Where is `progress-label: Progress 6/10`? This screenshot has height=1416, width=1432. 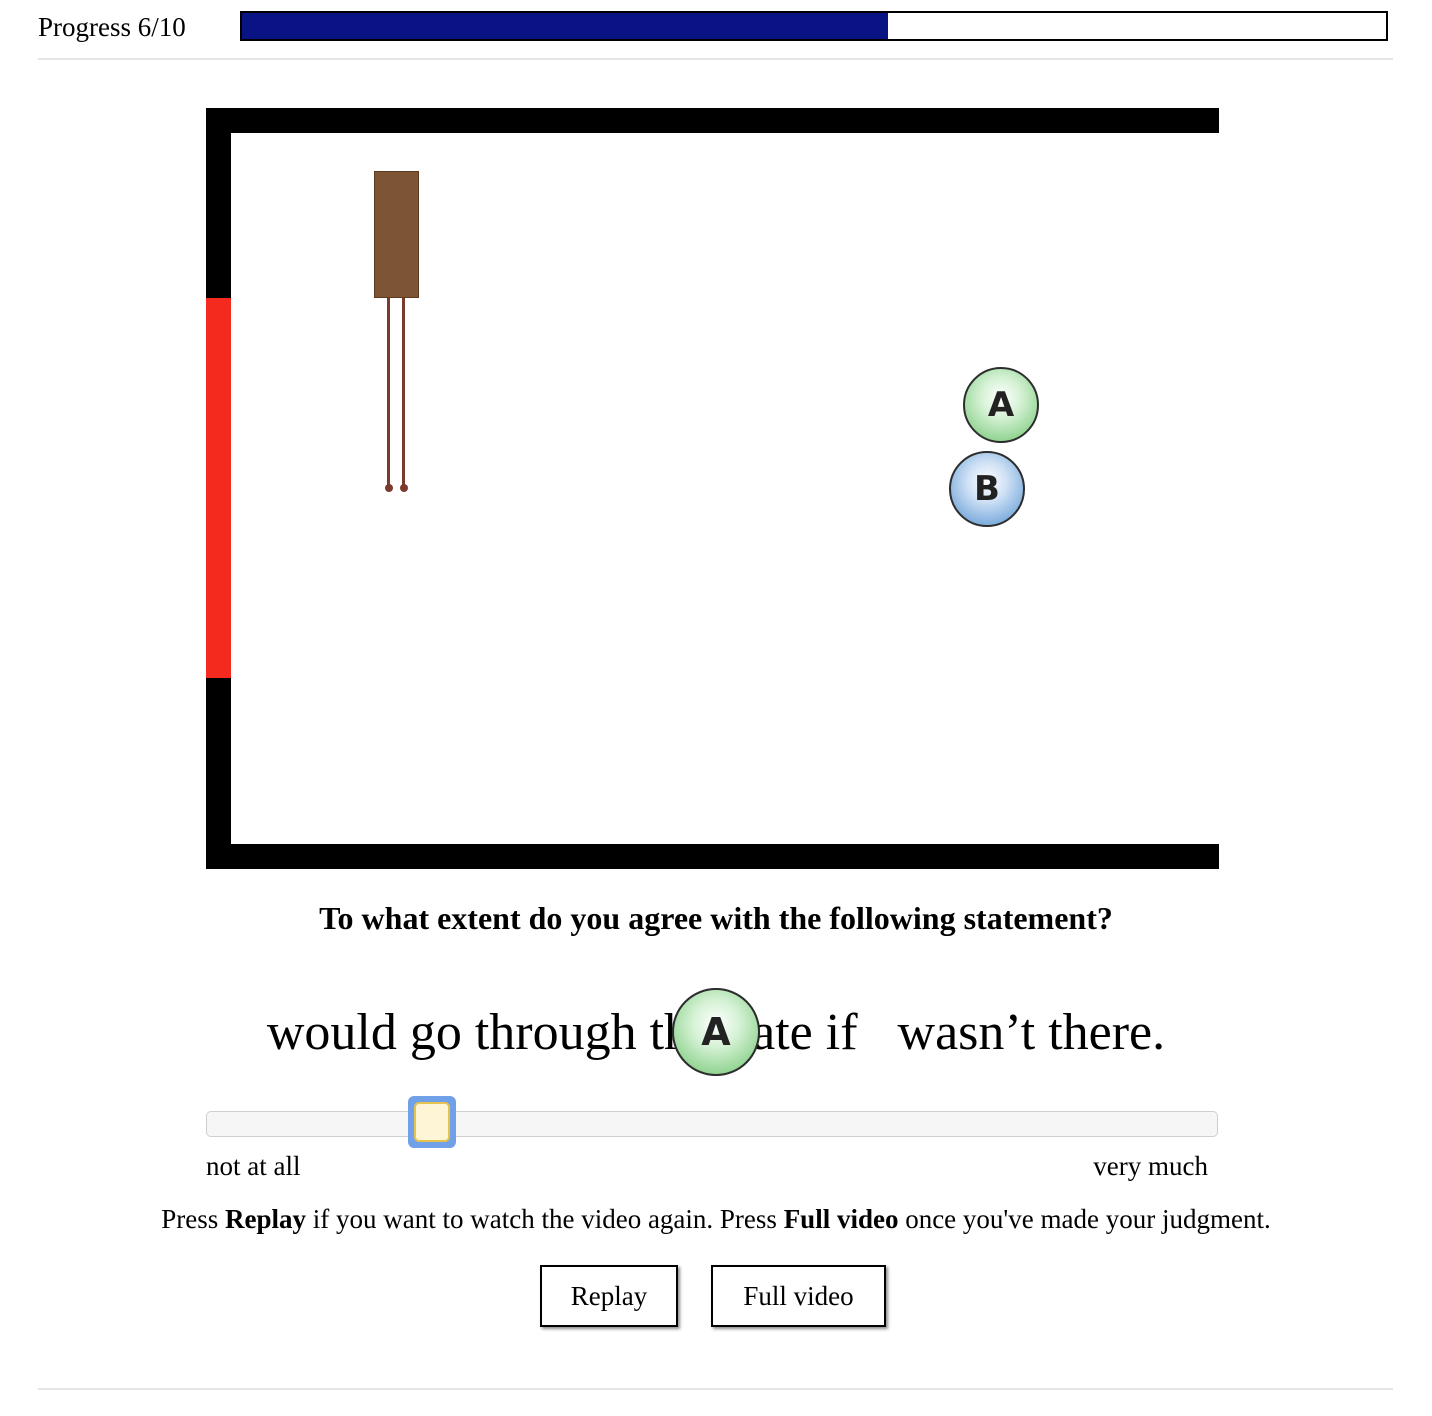
progress-label: Progress 6/10 is located at coordinates (112, 27).